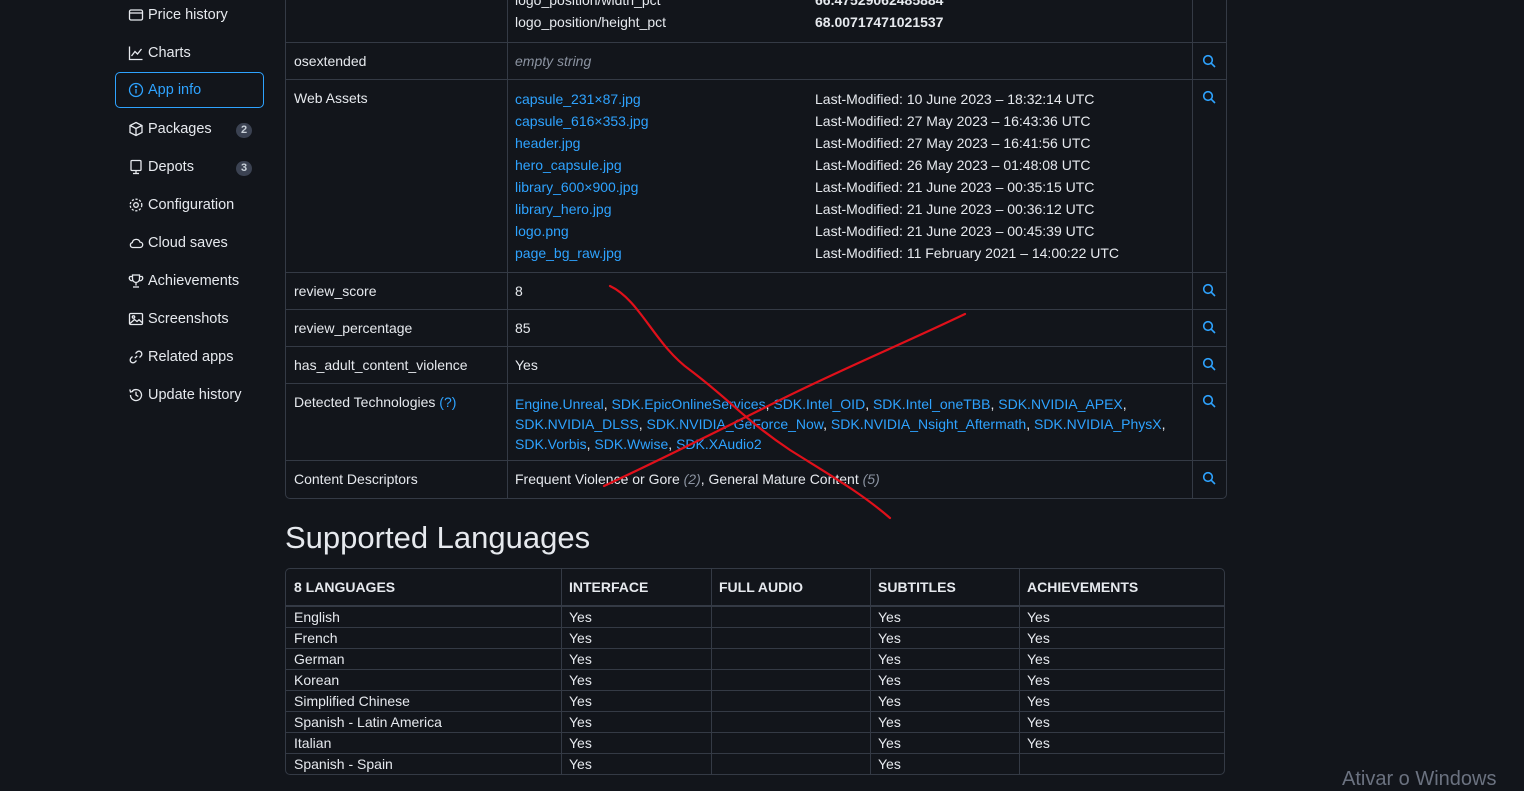  Describe the element at coordinates (381, 365) in the screenshot. I see `info-key: has_adult_content_violence` at that location.